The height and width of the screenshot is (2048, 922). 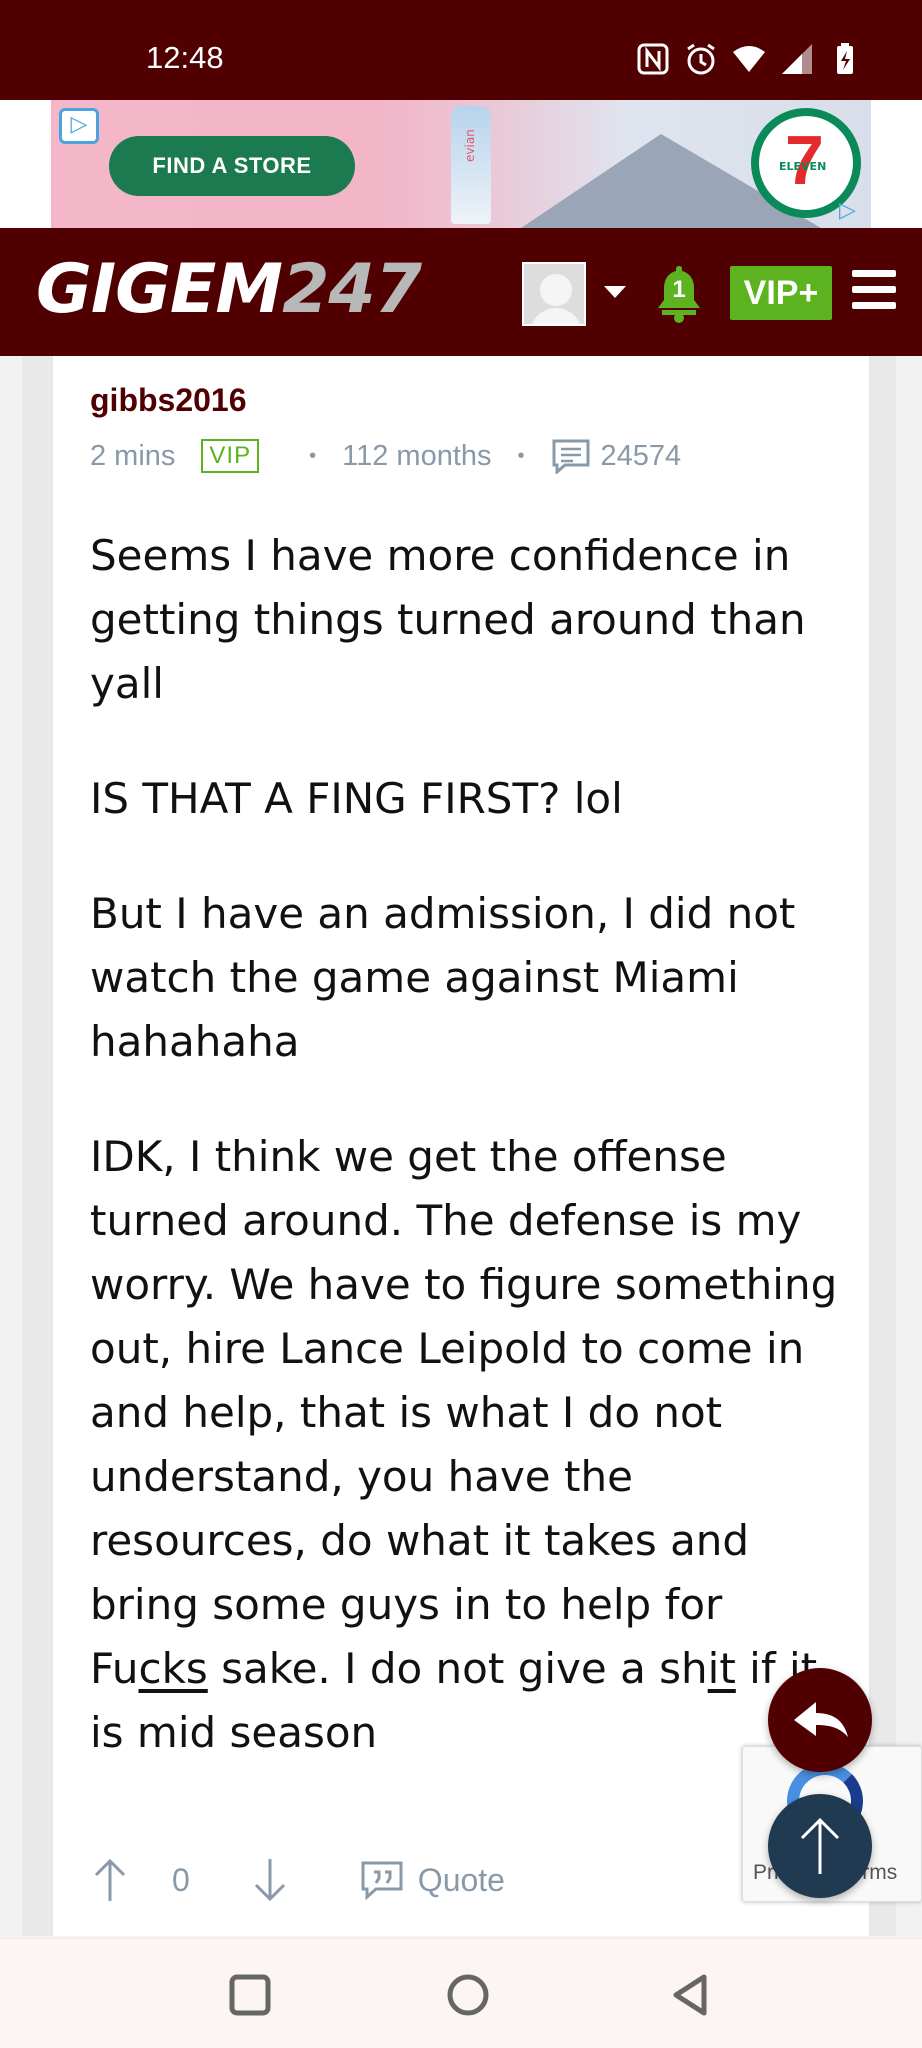 What do you see at coordinates (852, 211) in the screenshot?
I see `ad-corner-icon: ▷` at bounding box center [852, 211].